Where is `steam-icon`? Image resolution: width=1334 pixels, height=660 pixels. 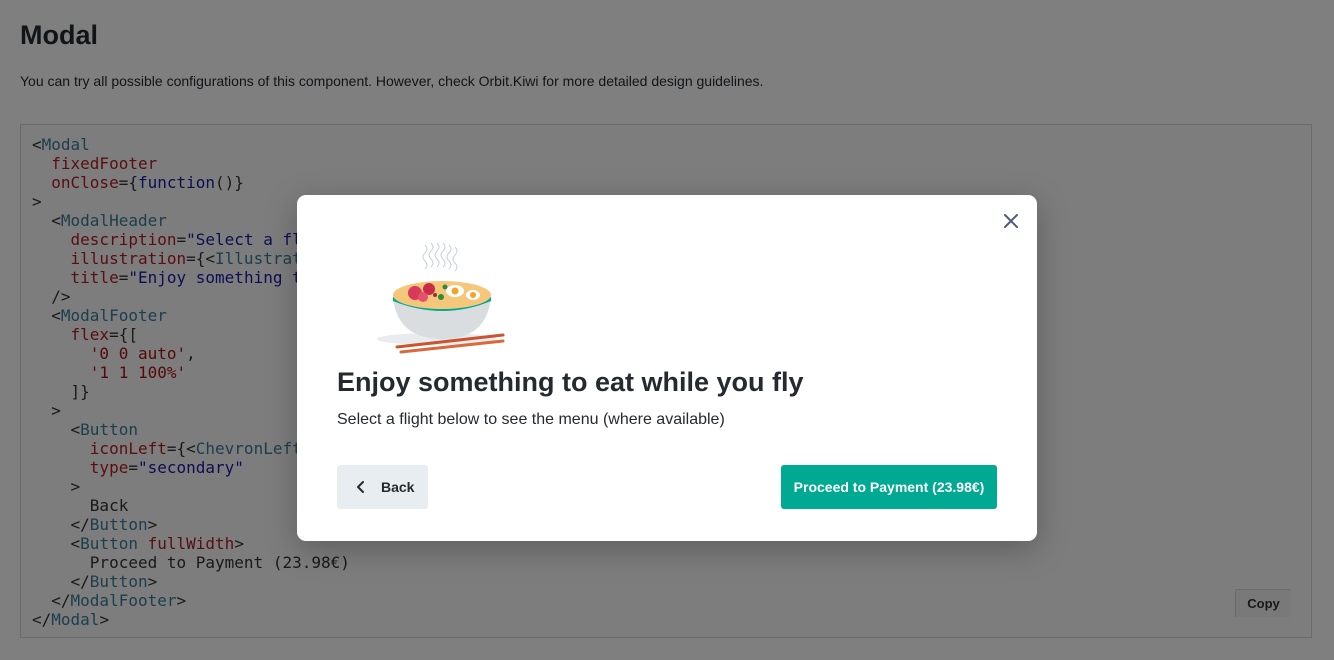
steam-icon is located at coordinates (440, 257).